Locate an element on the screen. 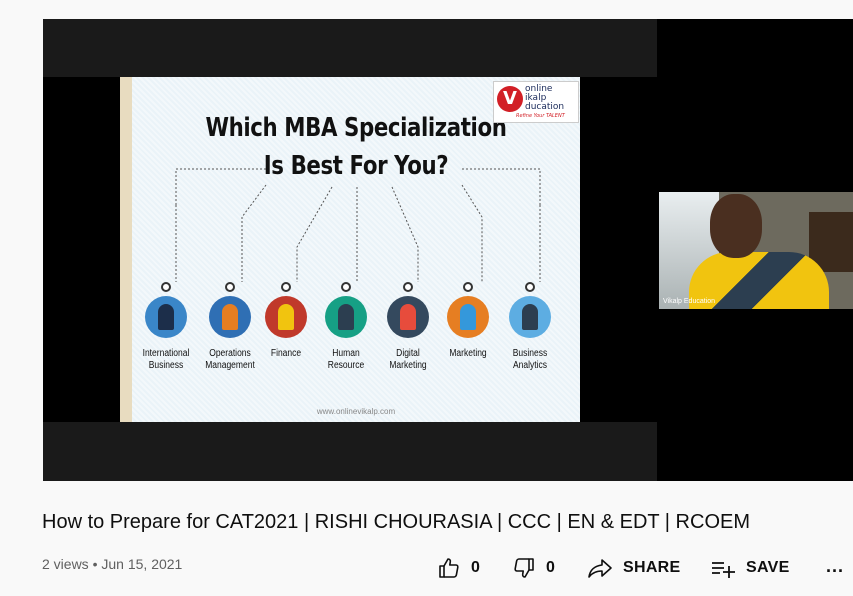 The width and height of the screenshot is (853, 596). slide-title-line-2: Is Best For You? is located at coordinates (356, 166).